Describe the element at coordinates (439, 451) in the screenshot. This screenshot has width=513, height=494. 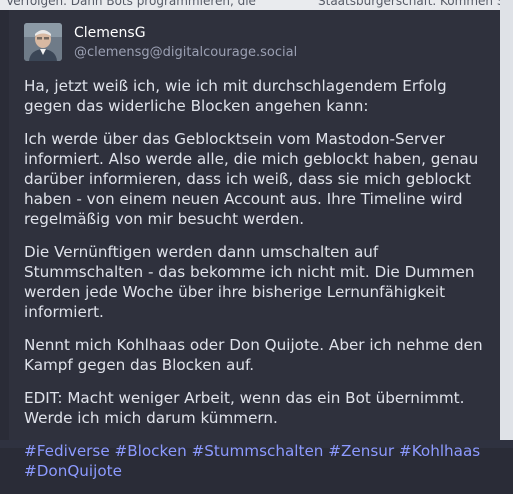
I see `hashtag-link: #Kohlhaas` at that location.